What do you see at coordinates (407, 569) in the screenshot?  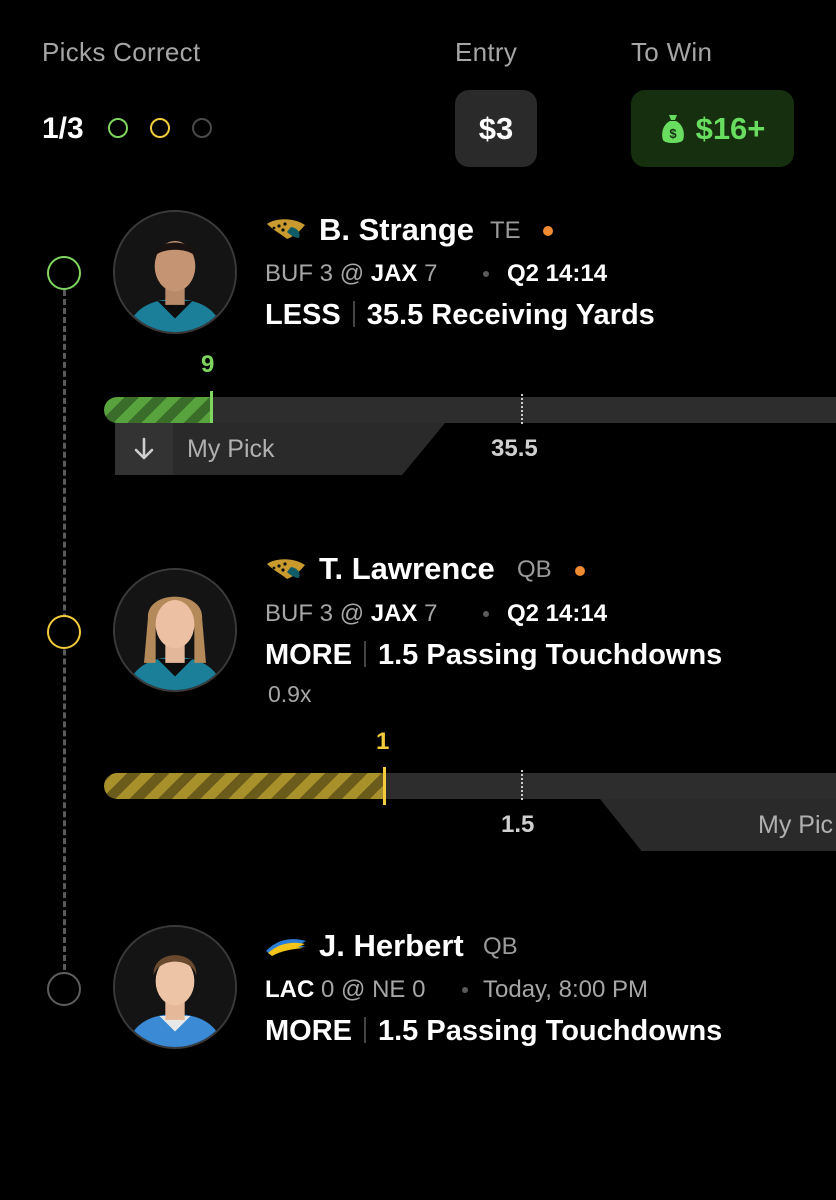 I see `player-name-lawrence: T. Lawrence` at bounding box center [407, 569].